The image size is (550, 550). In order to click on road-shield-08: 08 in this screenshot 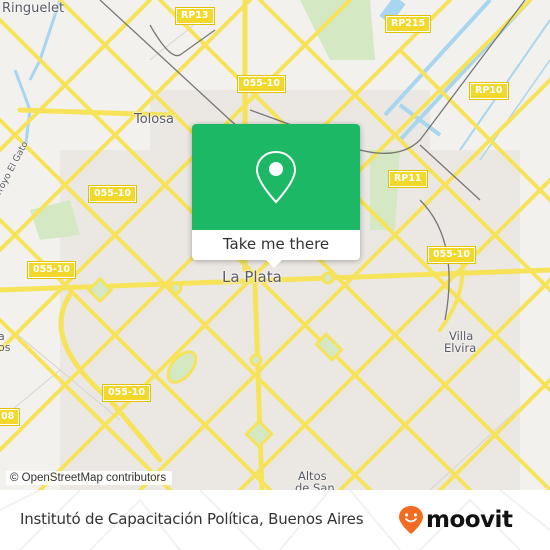, I will do `click(10, 417)`.